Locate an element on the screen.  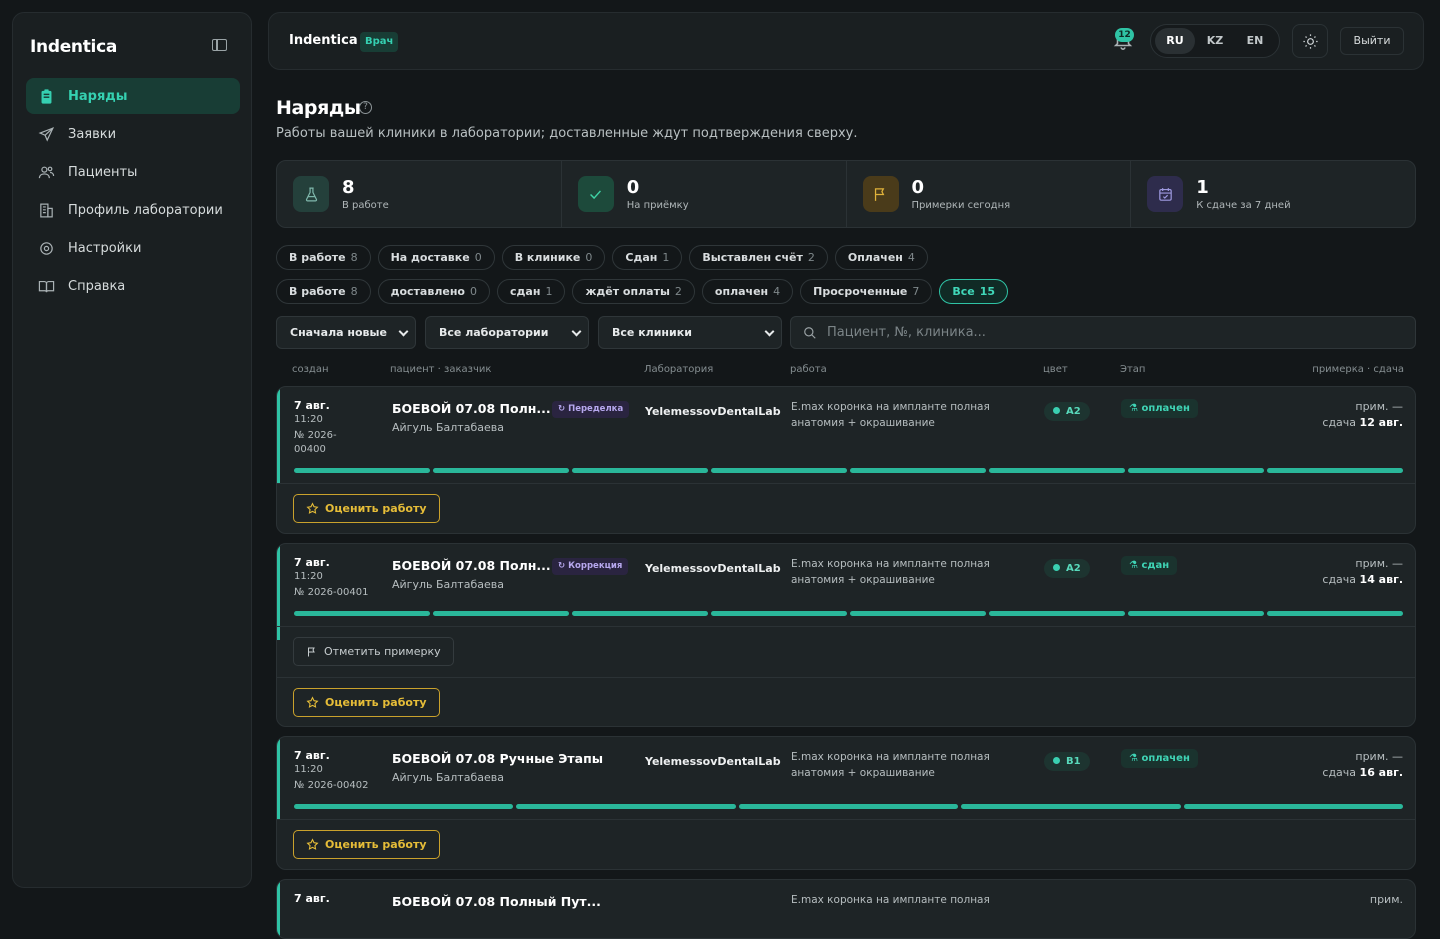
redo-tag: ↻ Переделка is located at coordinates (591, 409).